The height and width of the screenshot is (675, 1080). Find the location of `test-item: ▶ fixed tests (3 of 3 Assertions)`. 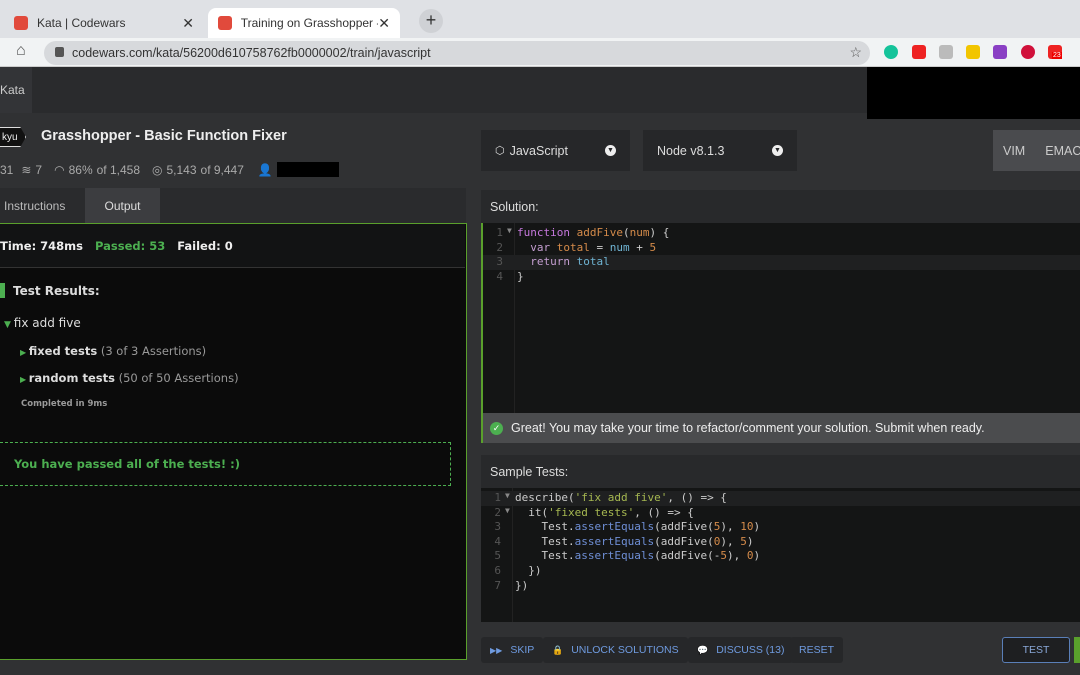

test-item: ▶ fixed tests (3 of 3 Assertions) is located at coordinates (113, 351).